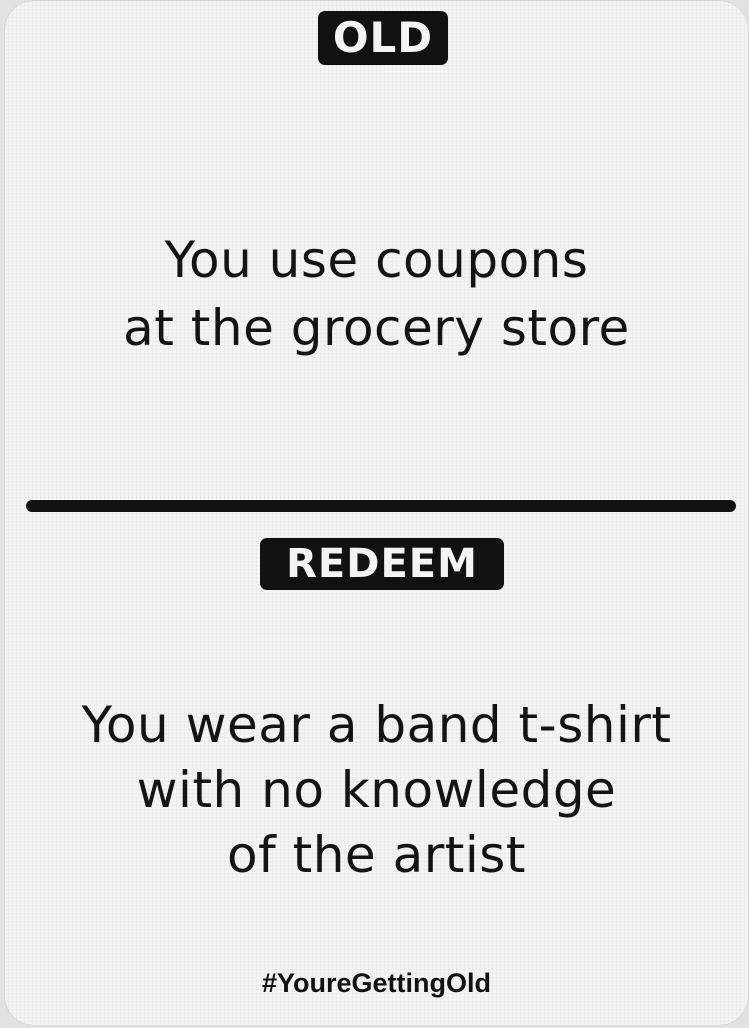 The height and width of the screenshot is (1028, 749). What do you see at coordinates (381, 506) in the screenshot?
I see `section-divider` at bounding box center [381, 506].